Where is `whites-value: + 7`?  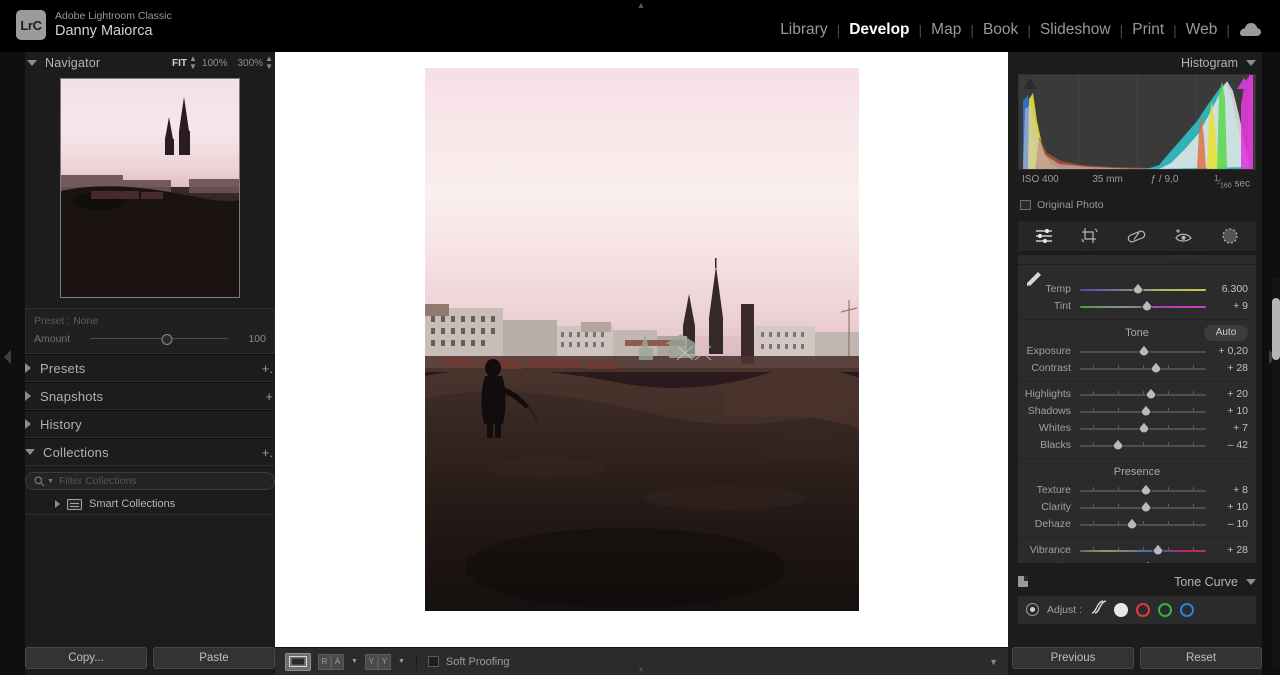
whites-value: + 7 is located at coordinates (1227, 428).